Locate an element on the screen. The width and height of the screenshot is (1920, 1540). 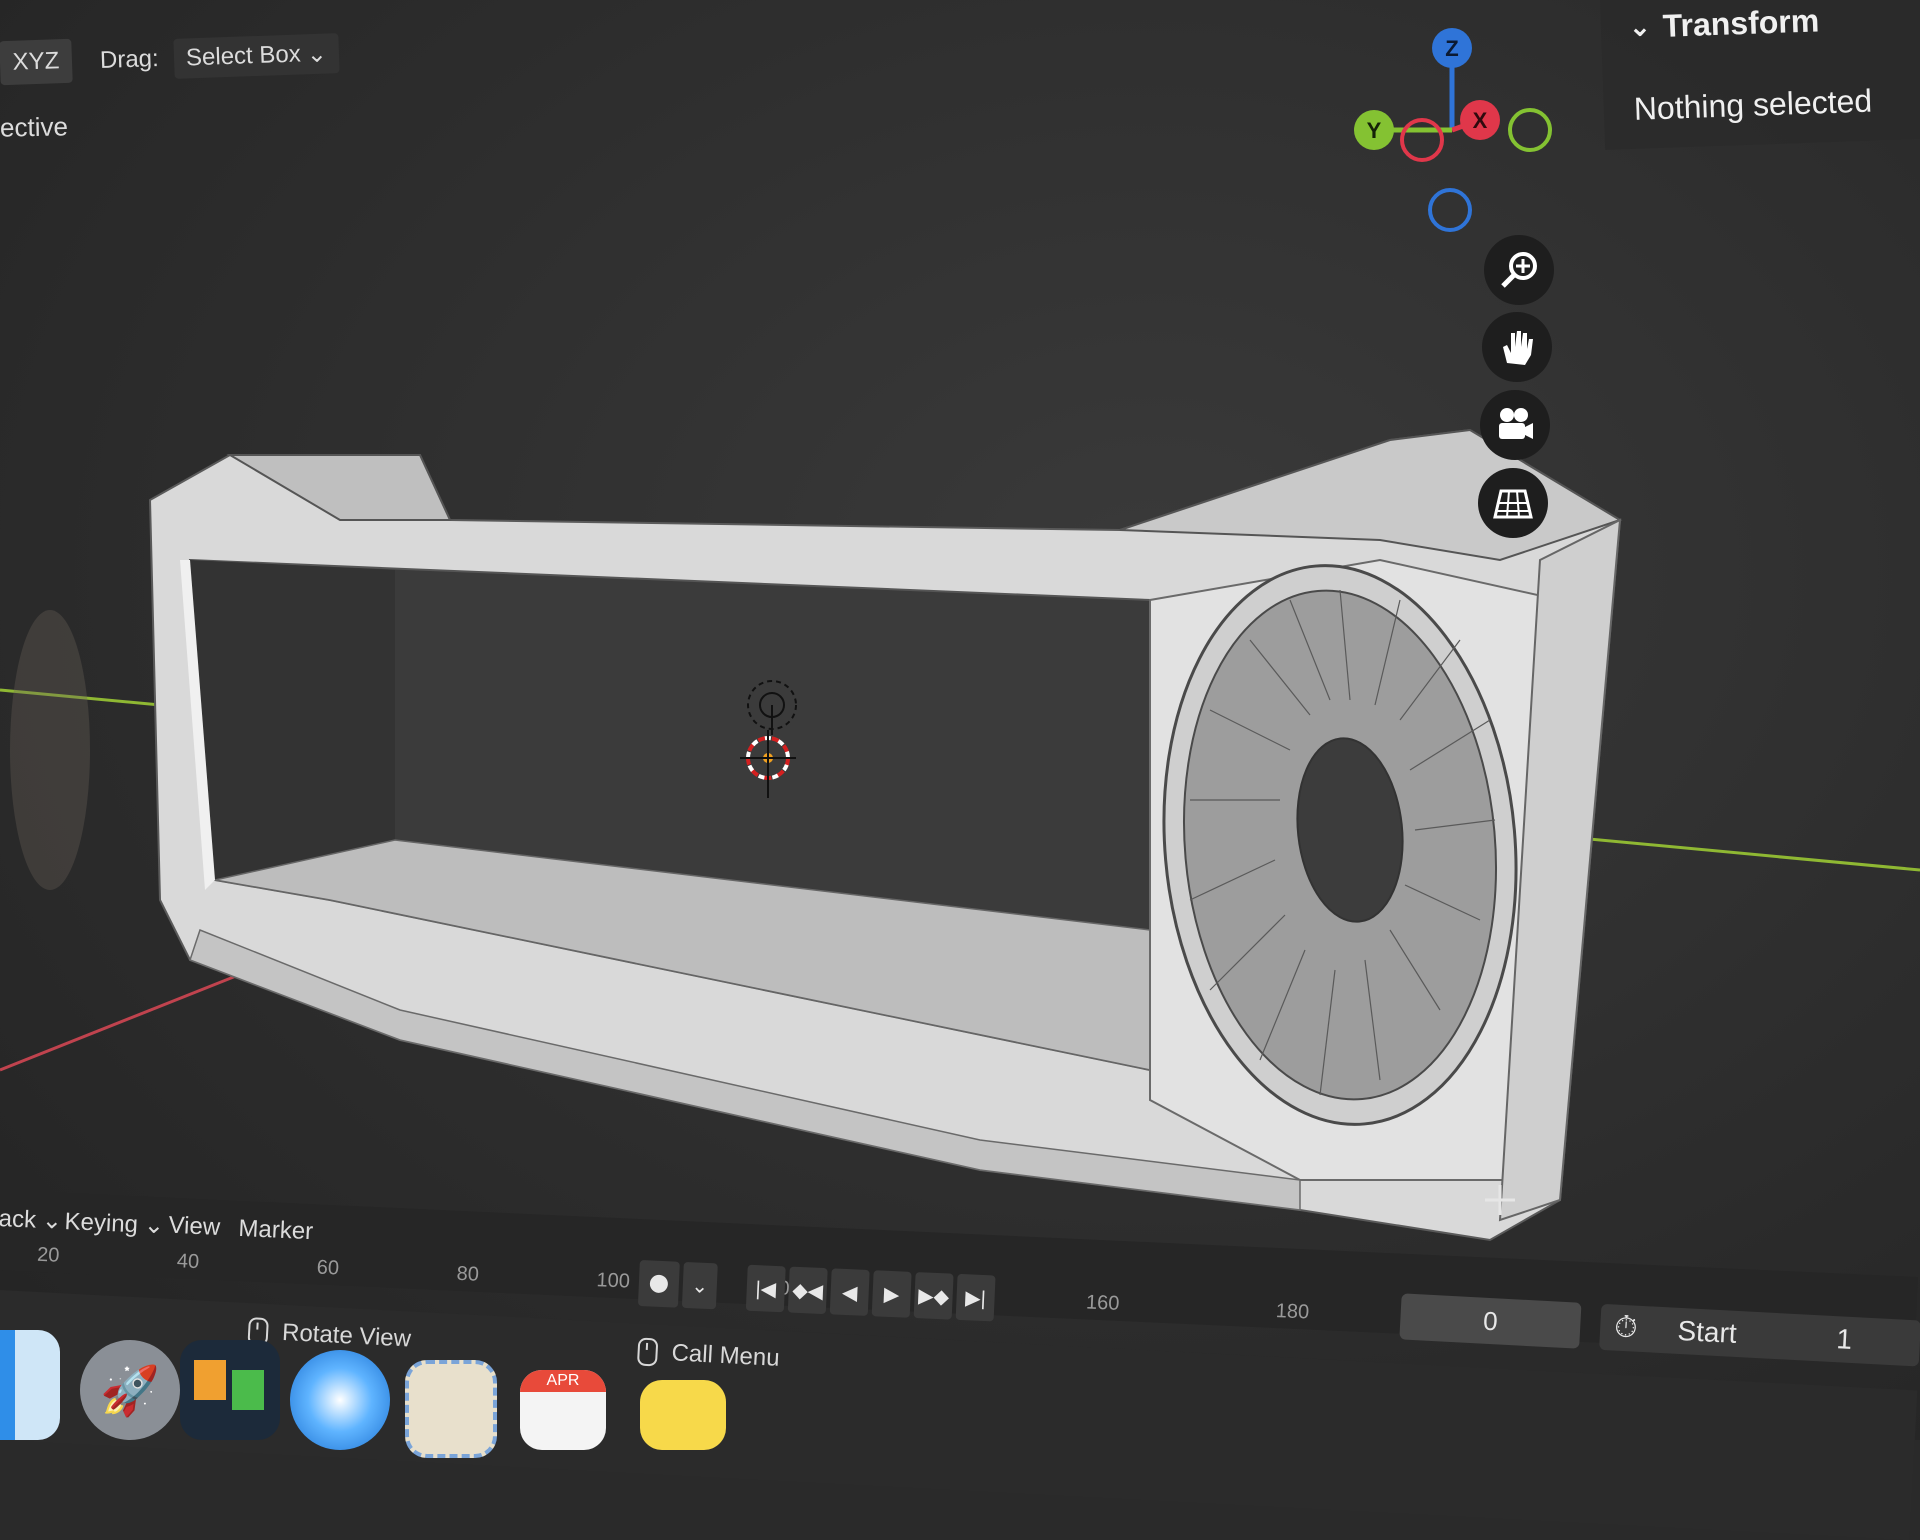
transform-panel: ⌄ Transform Nothing selected is located at coordinates (1760, 75).